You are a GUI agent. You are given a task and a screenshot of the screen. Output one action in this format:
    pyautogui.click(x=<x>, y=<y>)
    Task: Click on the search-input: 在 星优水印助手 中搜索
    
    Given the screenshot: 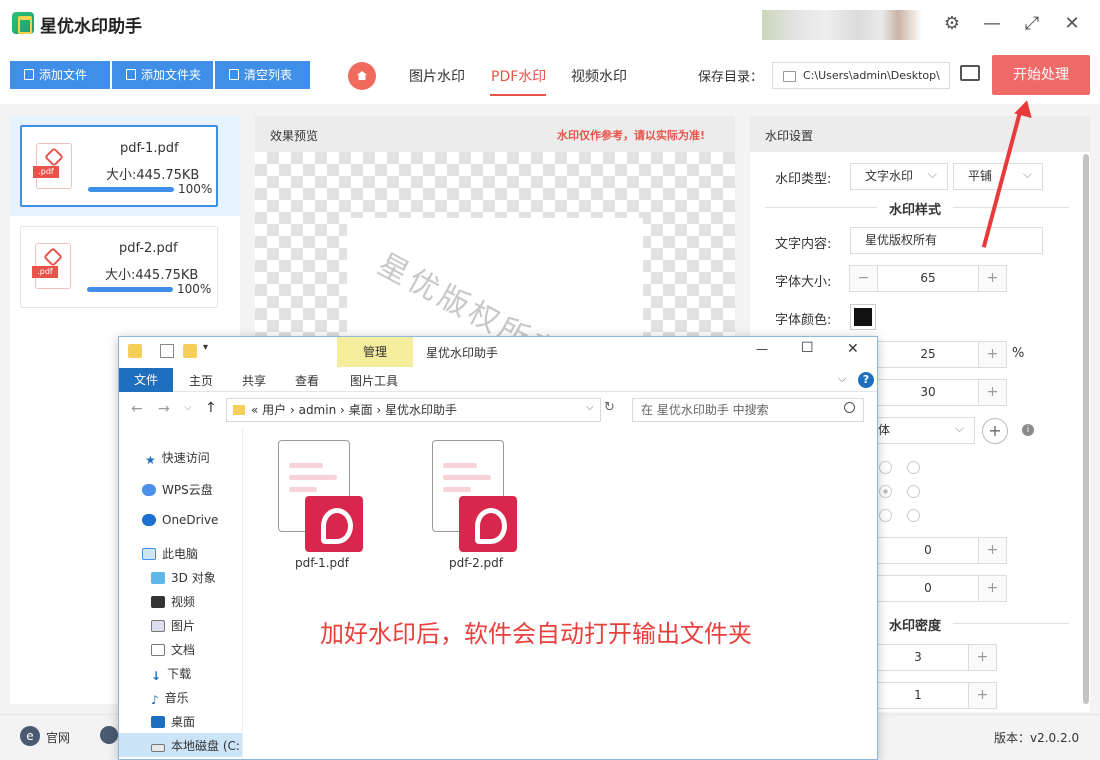 What is the action you would take?
    pyautogui.click(x=748, y=410)
    